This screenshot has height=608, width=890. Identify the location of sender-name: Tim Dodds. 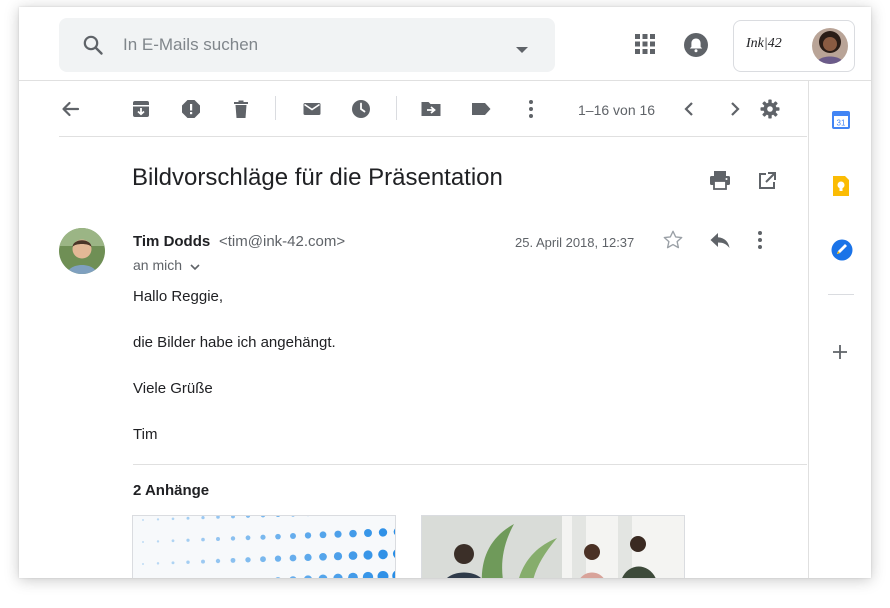
(172, 241).